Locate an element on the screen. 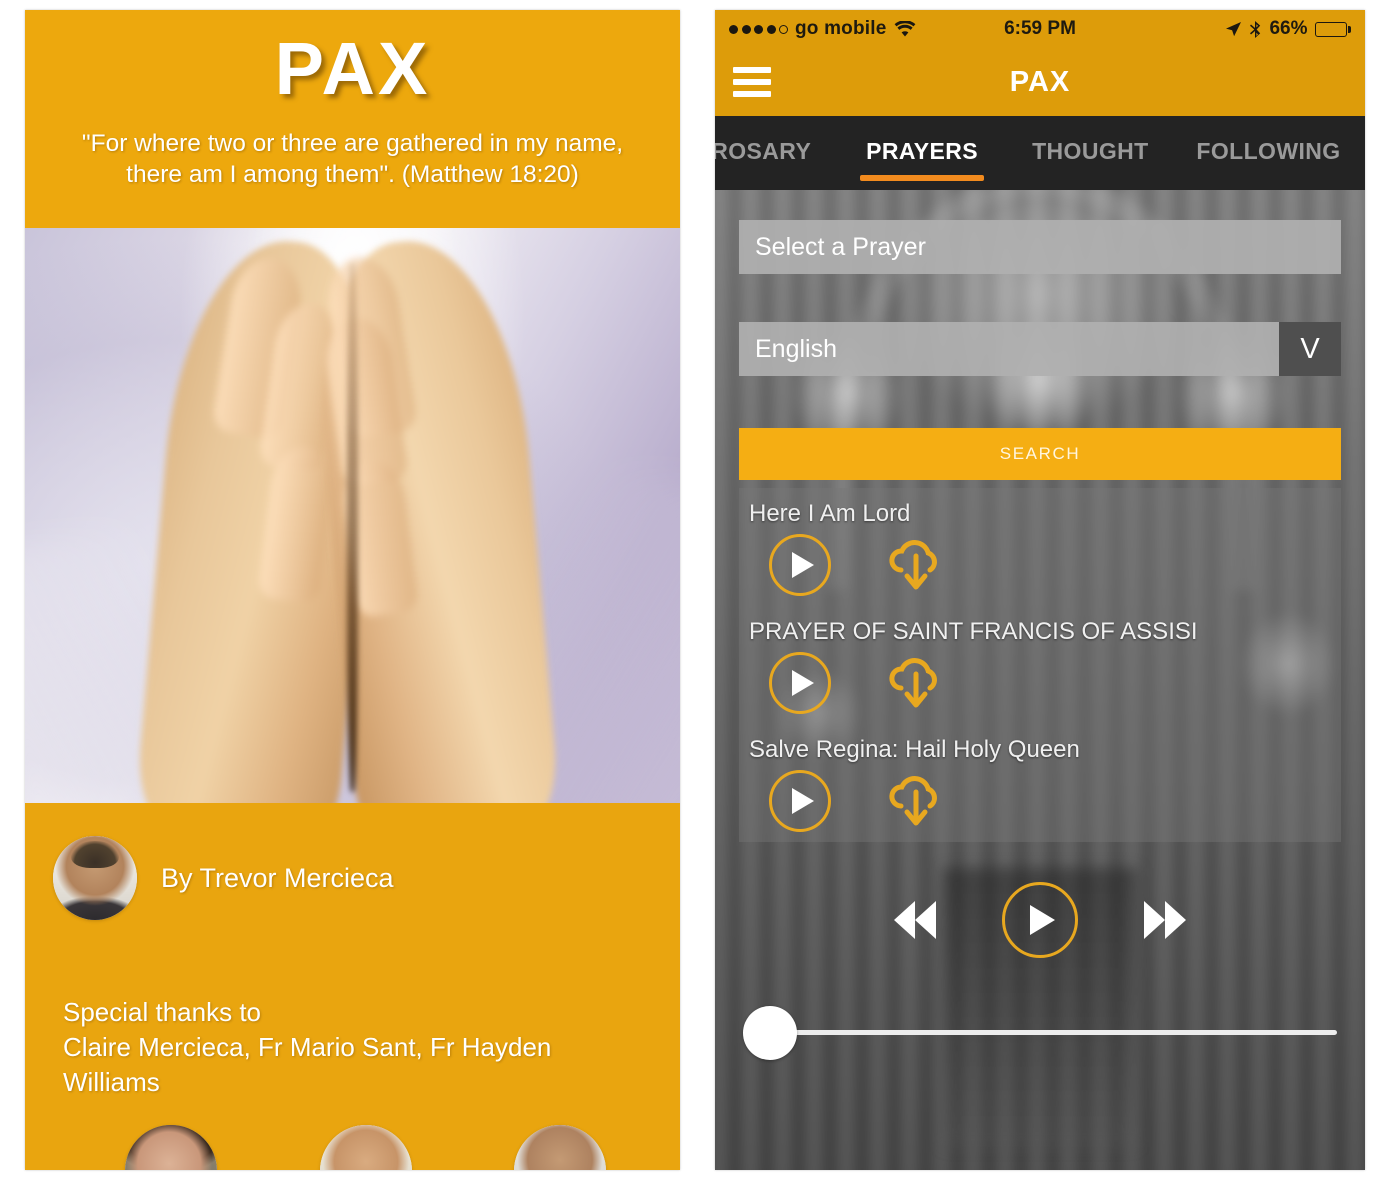  app-navbar: PAX is located at coordinates (1040, 82).